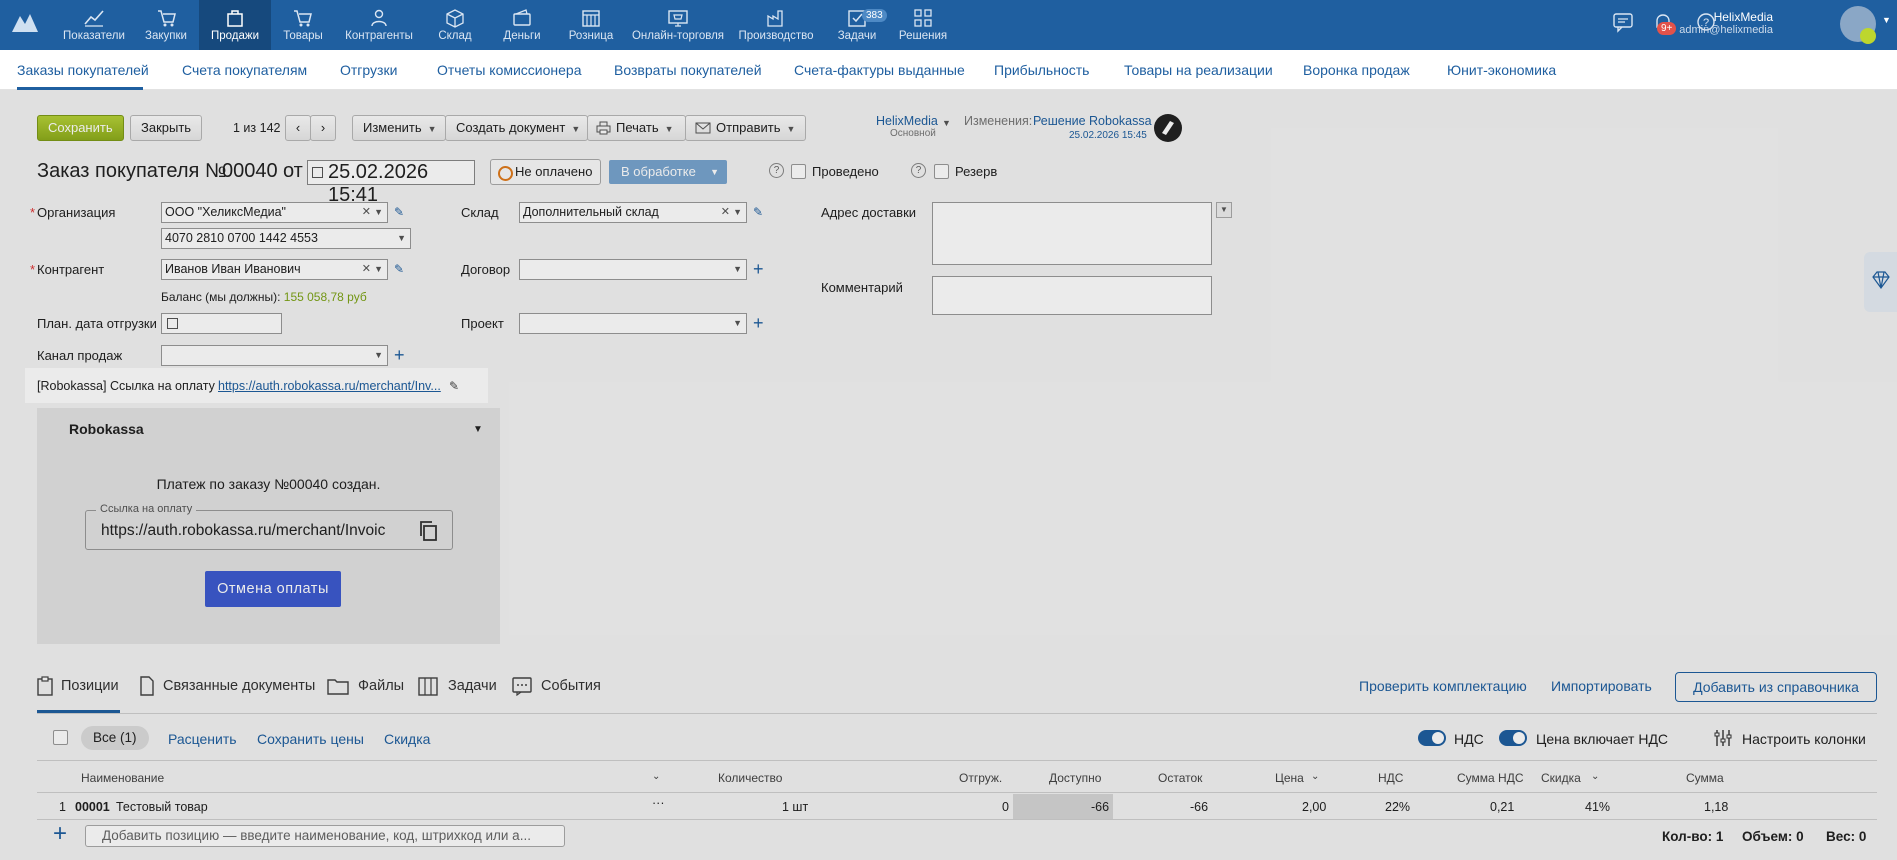 This screenshot has height=860, width=1897. What do you see at coordinates (115, 738) in the screenshot?
I see `filter-all-pill: Все (1)` at bounding box center [115, 738].